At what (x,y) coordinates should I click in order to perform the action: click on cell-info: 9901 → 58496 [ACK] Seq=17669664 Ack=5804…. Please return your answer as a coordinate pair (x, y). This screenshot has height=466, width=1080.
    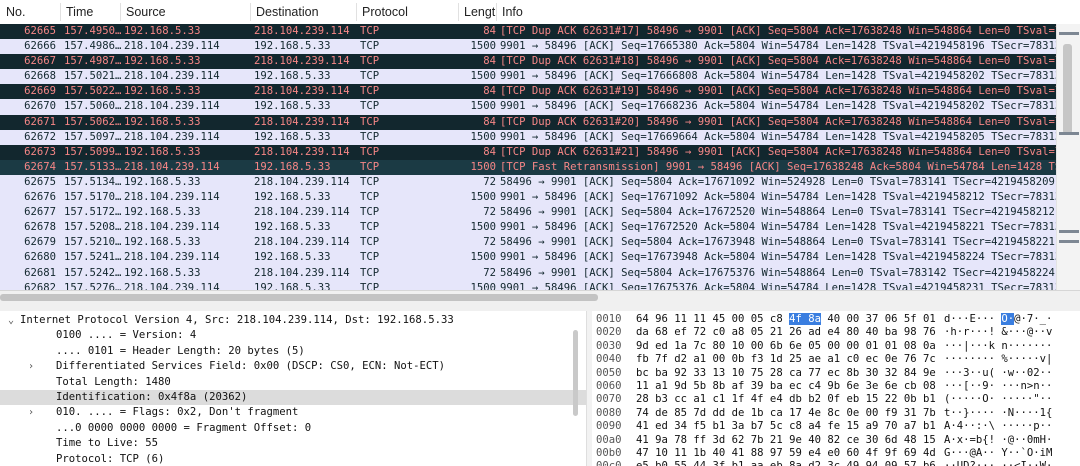
    Looking at the image, I should click on (778, 136).